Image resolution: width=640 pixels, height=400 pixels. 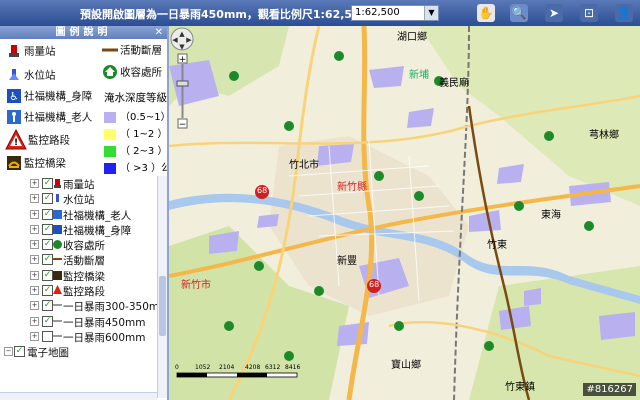 I want to click on toolbar-title: 預設開啟圖層為一日暴雨450mm，觀看比例尺1:62,500, so click(x=224, y=14).